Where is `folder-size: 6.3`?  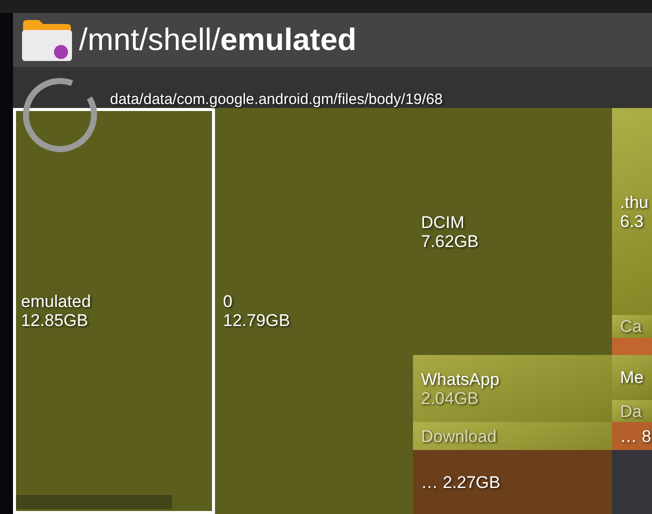 folder-size: 6.3 is located at coordinates (632, 221).